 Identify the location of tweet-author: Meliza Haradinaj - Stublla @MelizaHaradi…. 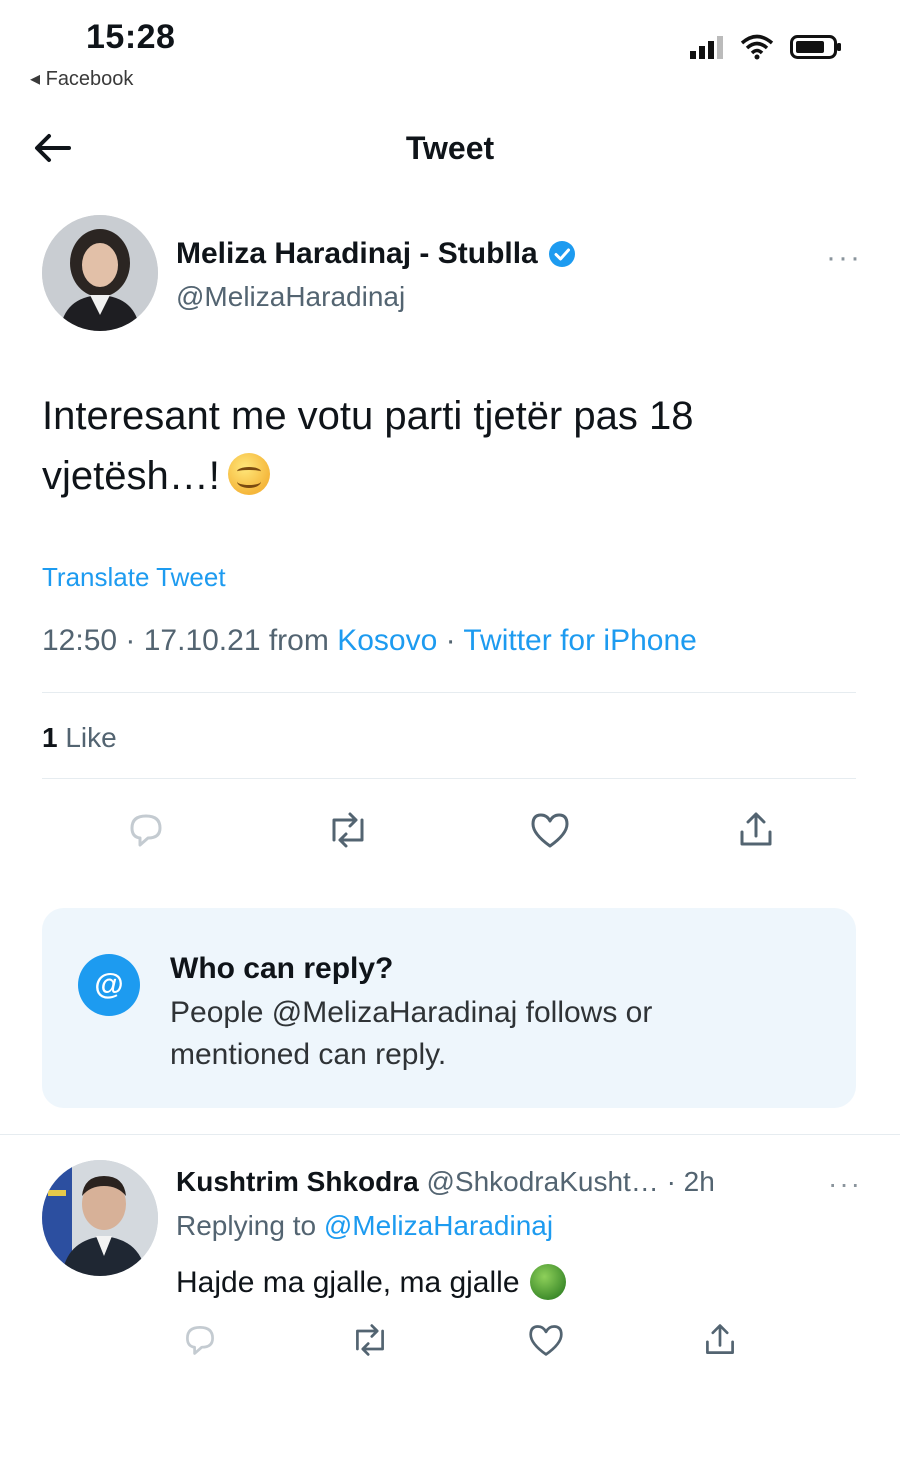
(452, 275).